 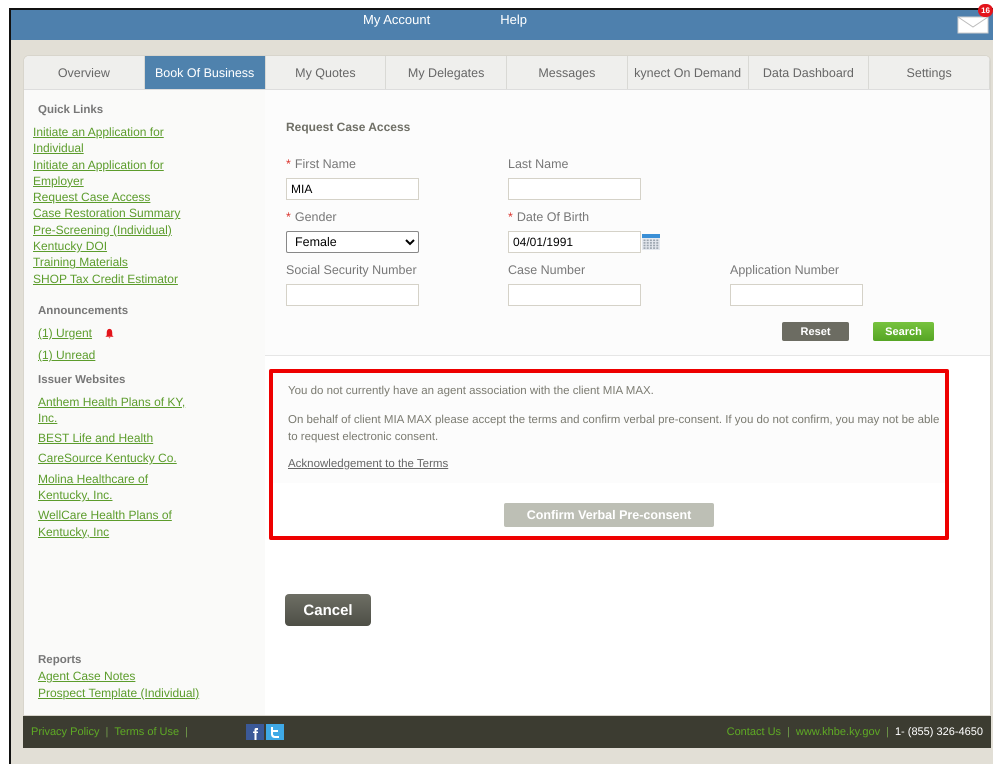 What do you see at coordinates (118, 197) in the screenshot?
I see `quick-link: Request Case Access` at bounding box center [118, 197].